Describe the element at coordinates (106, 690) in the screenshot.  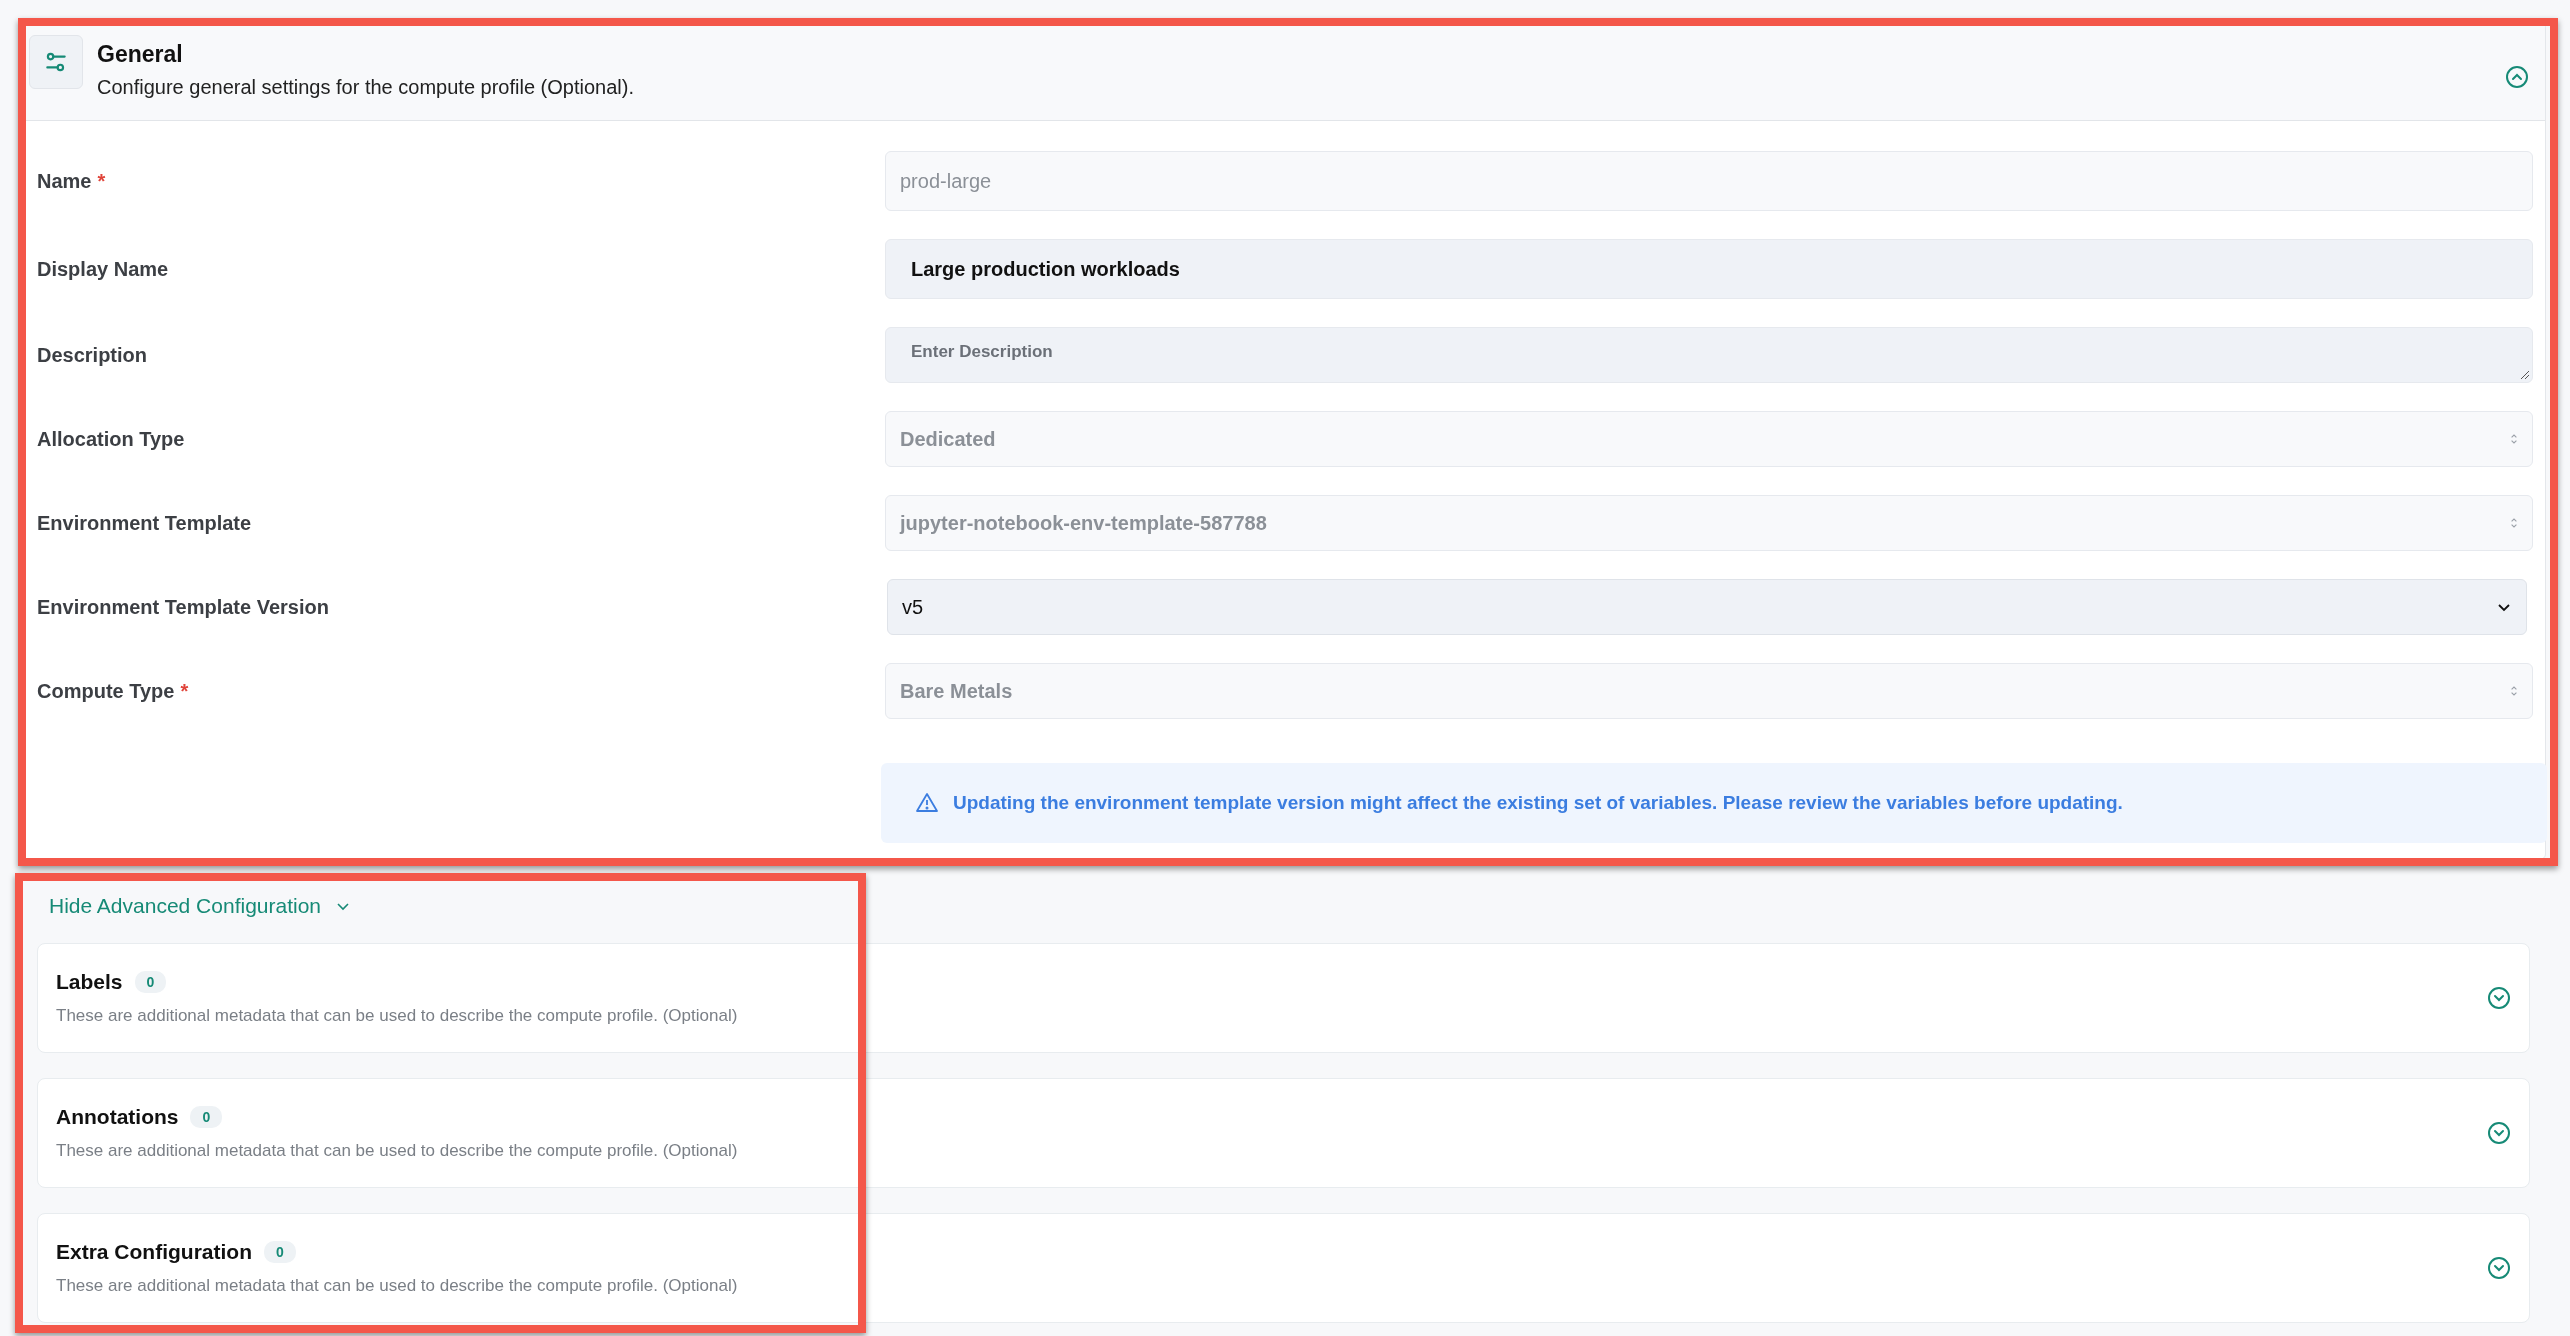
I see `field-label: Compute Type` at that location.